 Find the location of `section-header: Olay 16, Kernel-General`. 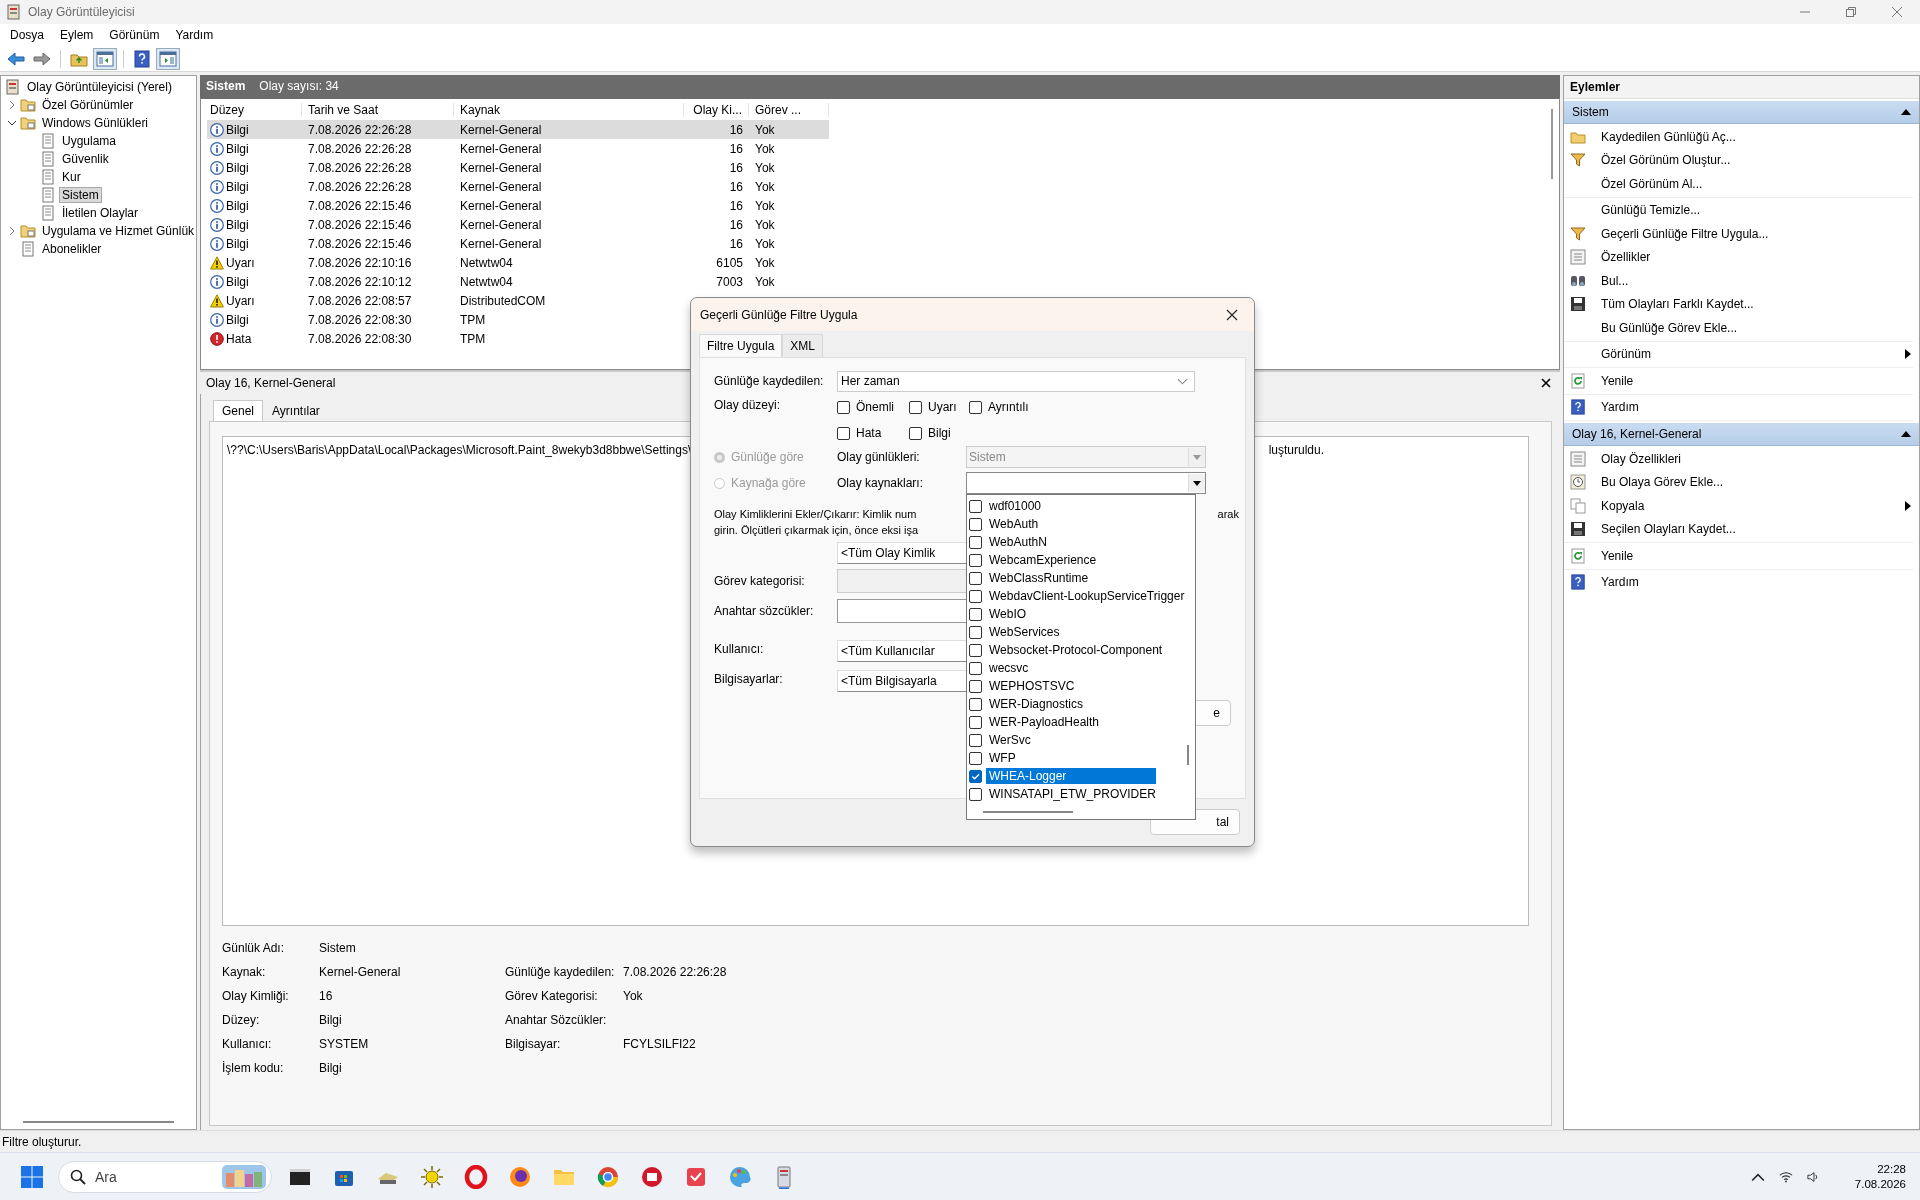

section-header: Olay 16, Kernel-General is located at coordinates (1741, 434).